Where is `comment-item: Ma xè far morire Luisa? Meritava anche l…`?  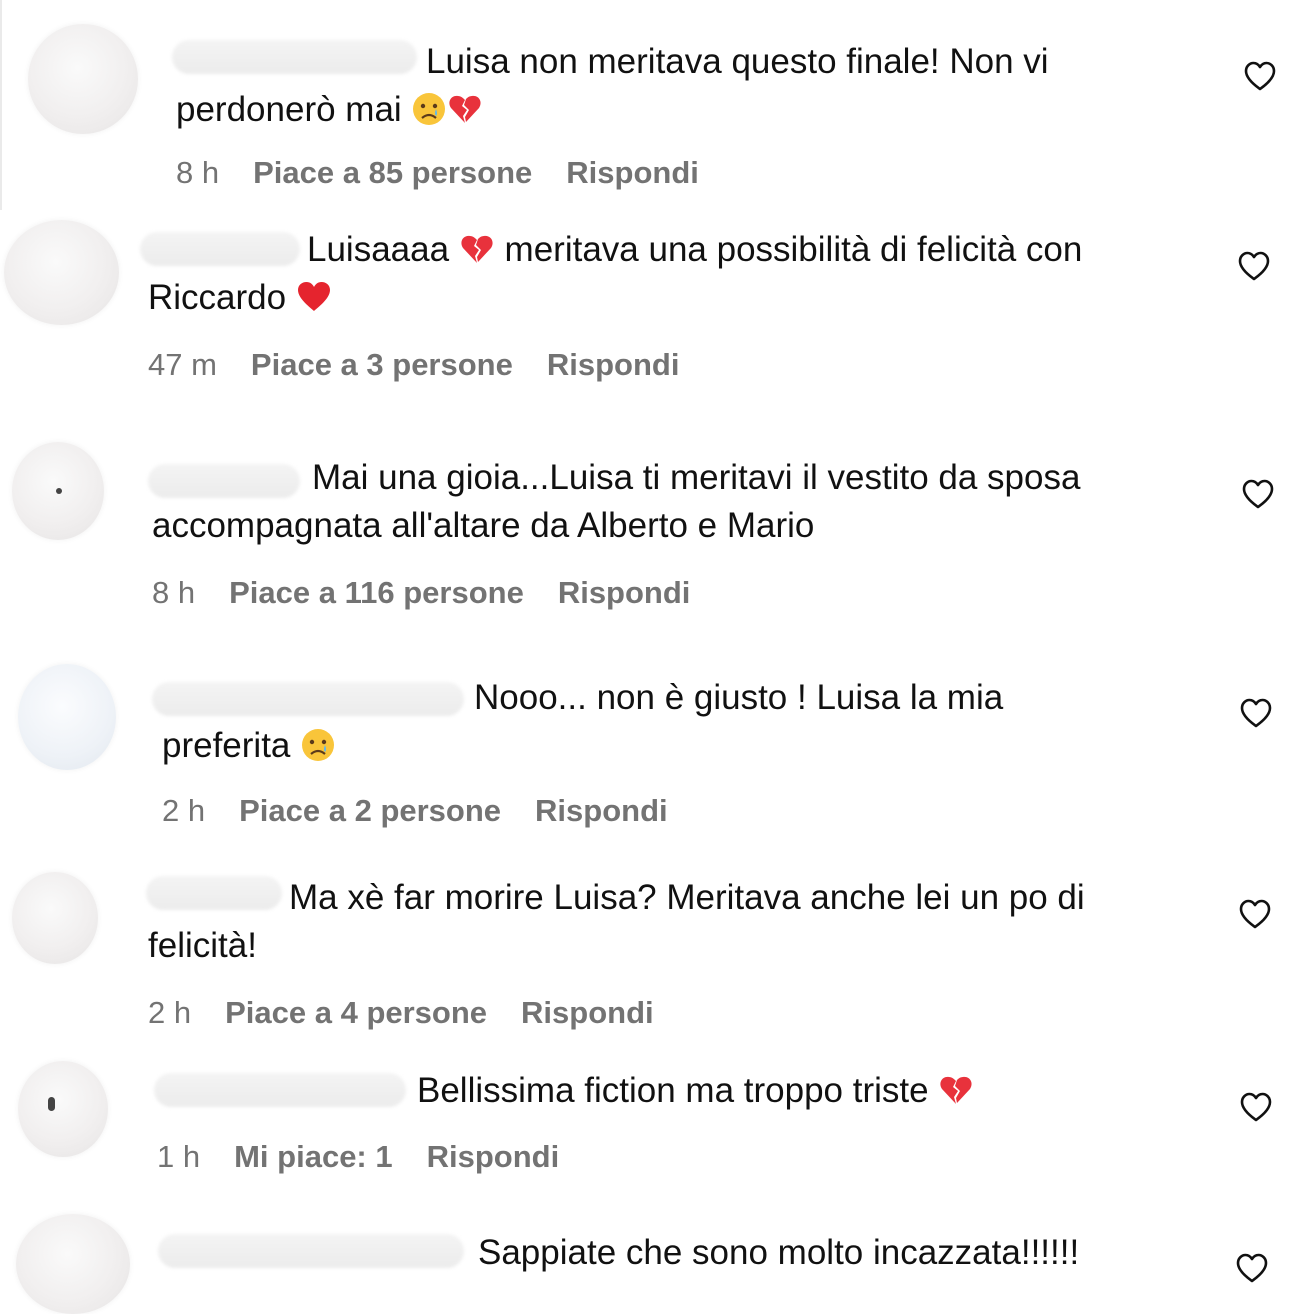
comment-item: Ma xè far morire Luisa? Meritava anche l… is located at coordinates (650, 955).